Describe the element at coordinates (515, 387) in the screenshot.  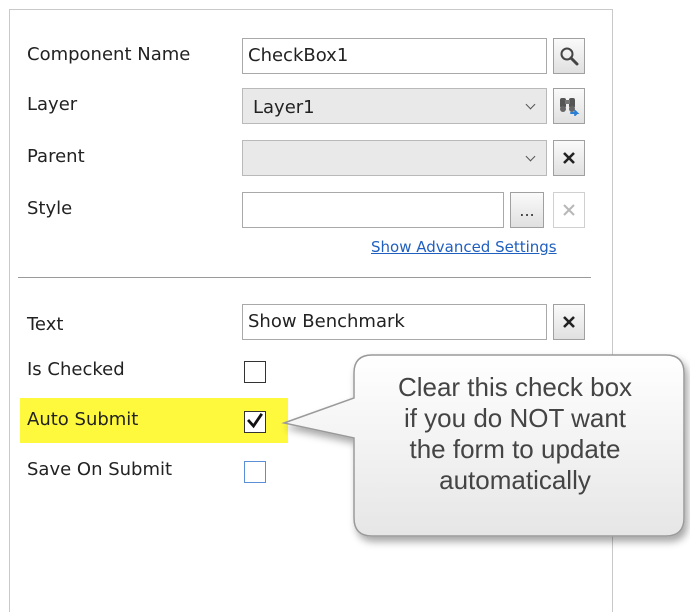
I see `callout-line: Clear this check box` at that location.